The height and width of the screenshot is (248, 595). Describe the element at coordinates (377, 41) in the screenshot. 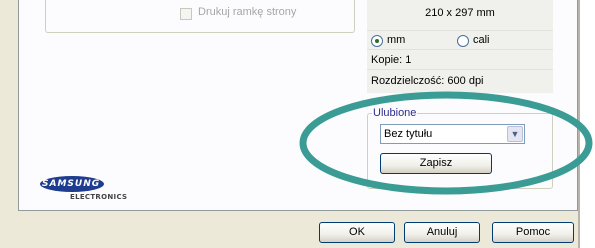

I see `units-mm-radio` at that location.